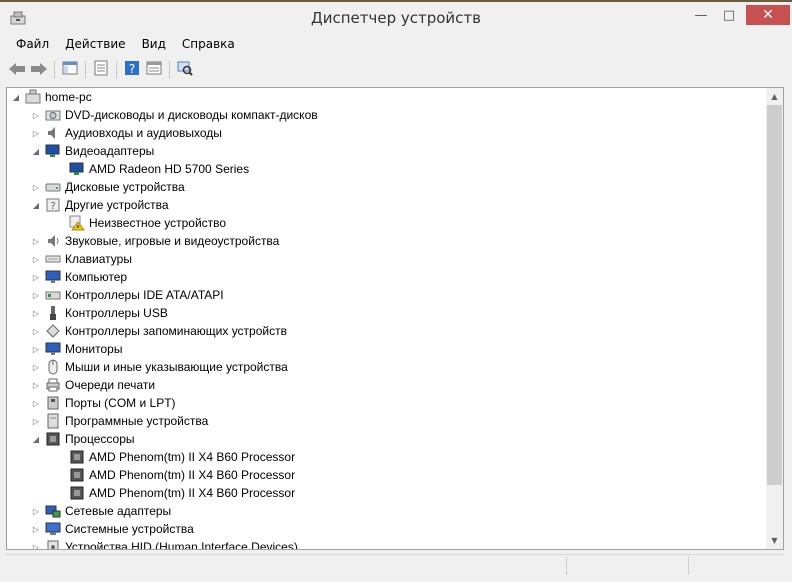 The image size is (792, 582). I want to click on tree-item: AMD Radeon HD 5700 Series, so click(157, 169).